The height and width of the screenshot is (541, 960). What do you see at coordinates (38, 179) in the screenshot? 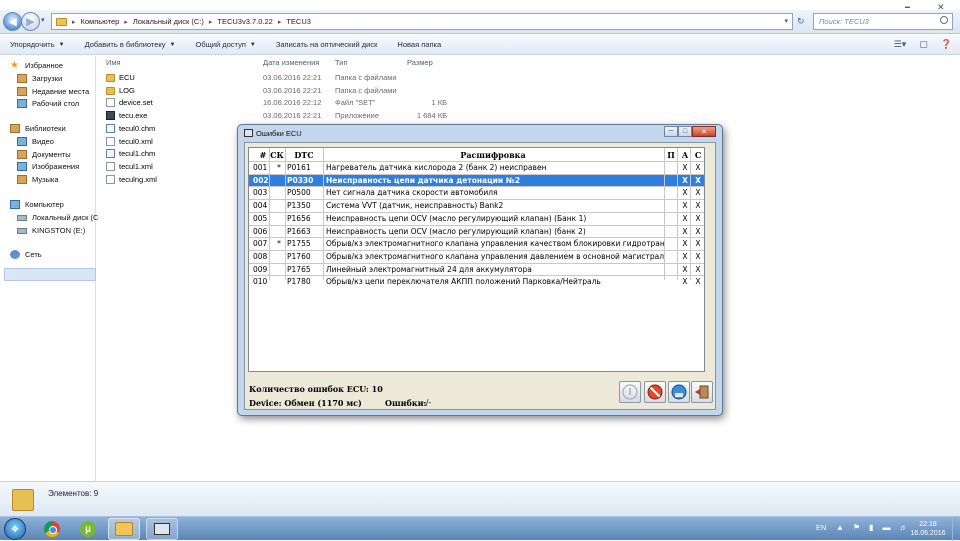
I see `nav-music: Музыка` at bounding box center [38, 179].